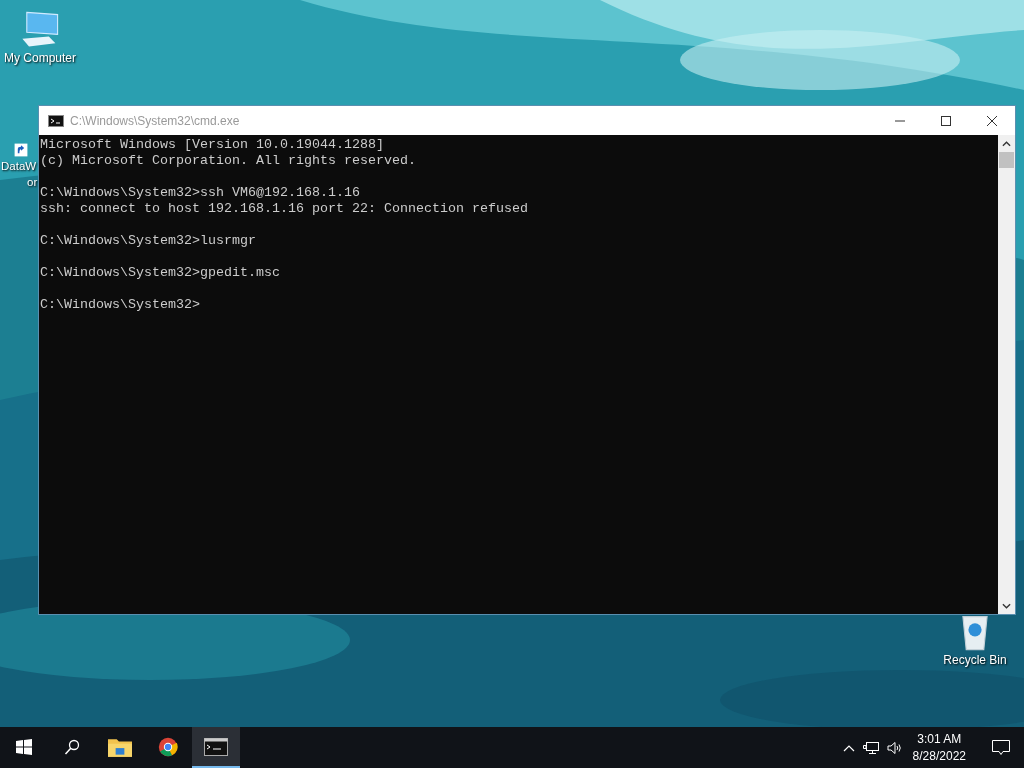 The height and width of the screenshot is (768, 1024). I want to click on console-line: C:\Windows\System32>, so click(120, 305).